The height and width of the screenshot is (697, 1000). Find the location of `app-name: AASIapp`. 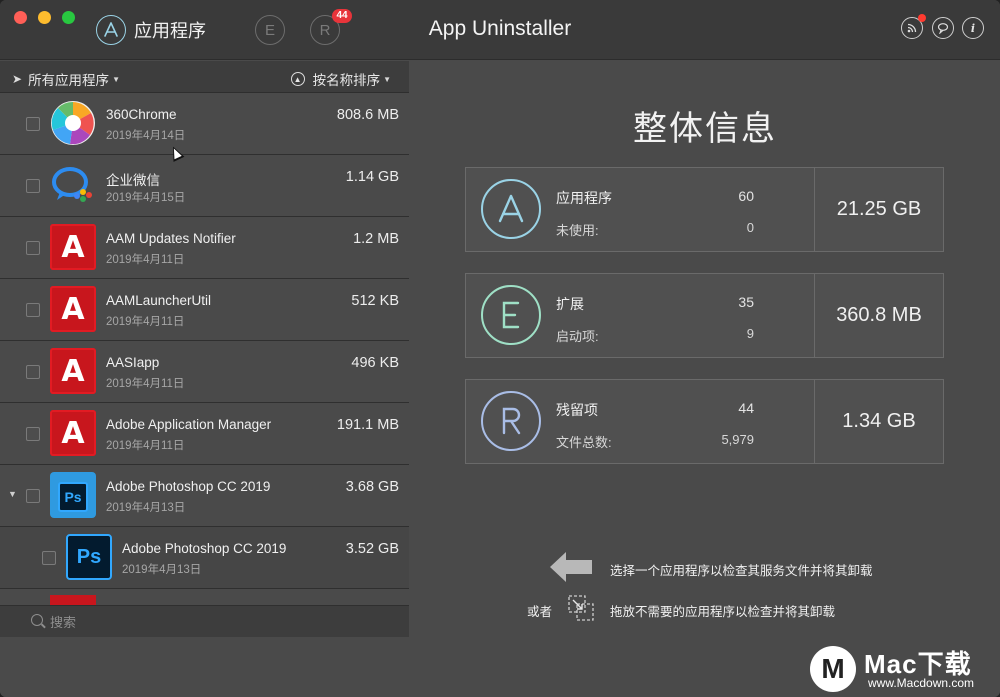

app-name: AASIapp is located at coordinates (133, 362).